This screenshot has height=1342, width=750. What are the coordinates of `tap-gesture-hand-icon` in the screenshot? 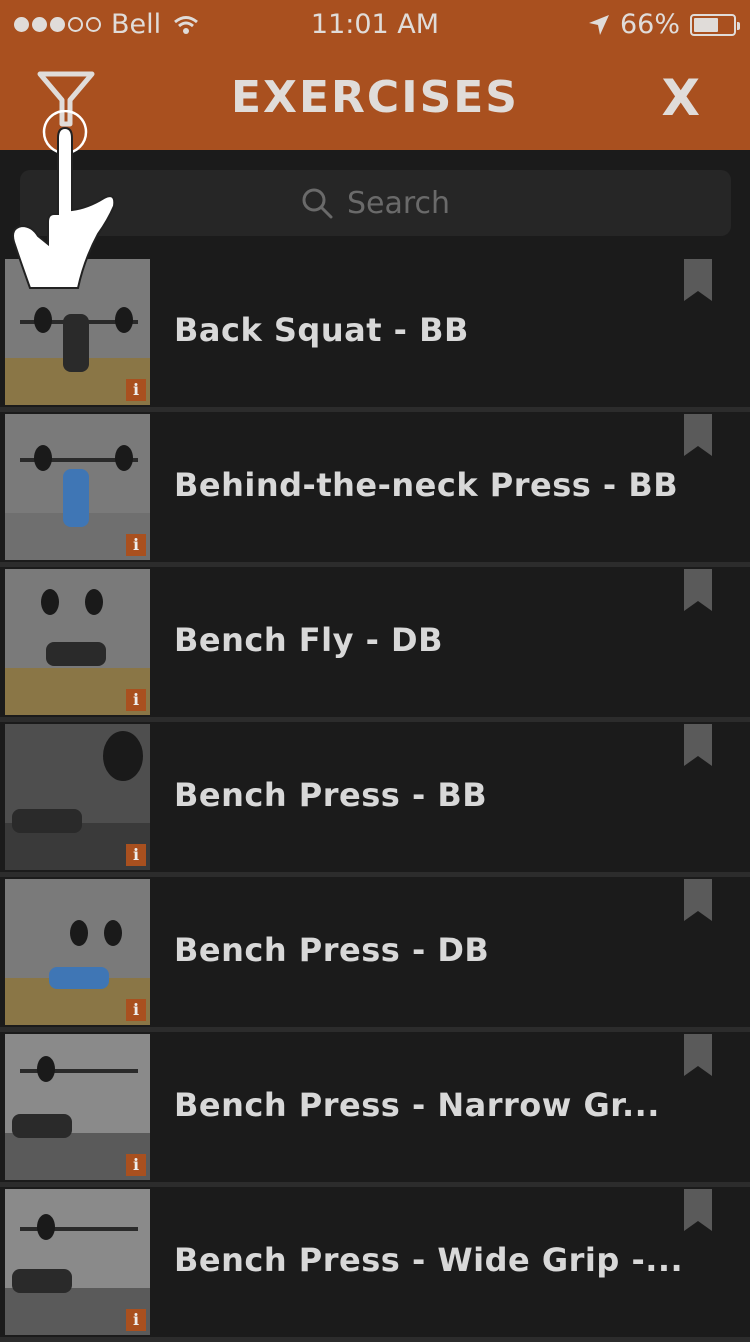 It's located at (64, 199).